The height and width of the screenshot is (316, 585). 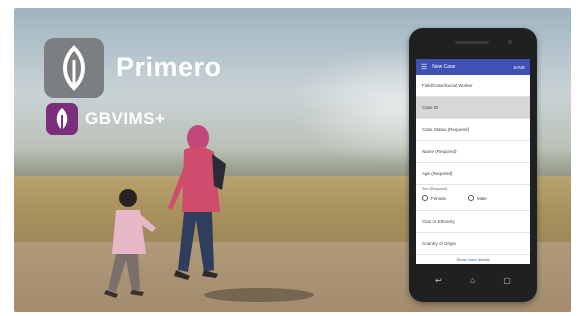 I want to click on menu-icon: ☰, so click(x=424, y=67).